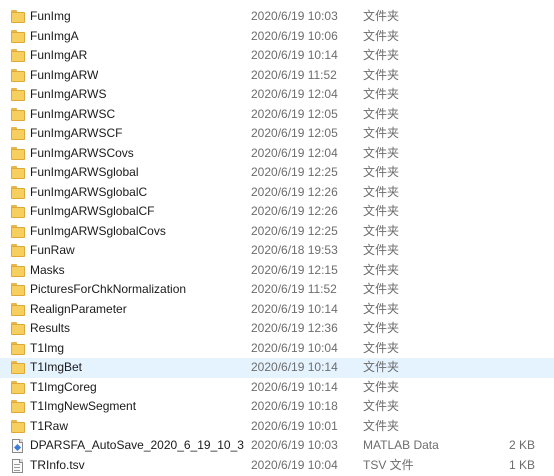 This screenshot has width=554, height=476. I want to click on file-row: FunImgA 2020/6/19 10:06 文件夹, so click(277, 37).